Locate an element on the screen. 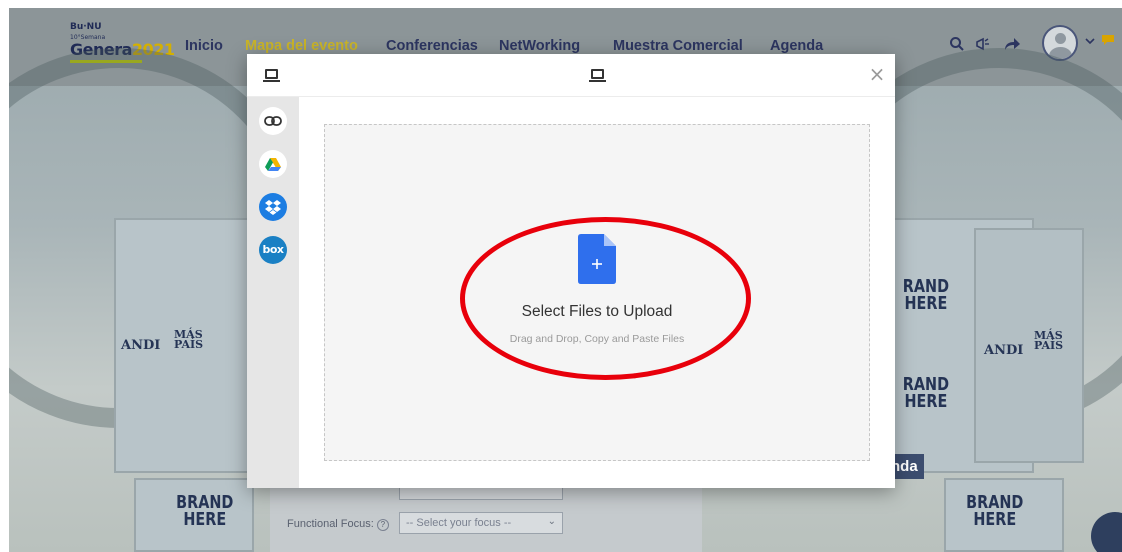  box-icon: box is located at coordinates (273, 249).